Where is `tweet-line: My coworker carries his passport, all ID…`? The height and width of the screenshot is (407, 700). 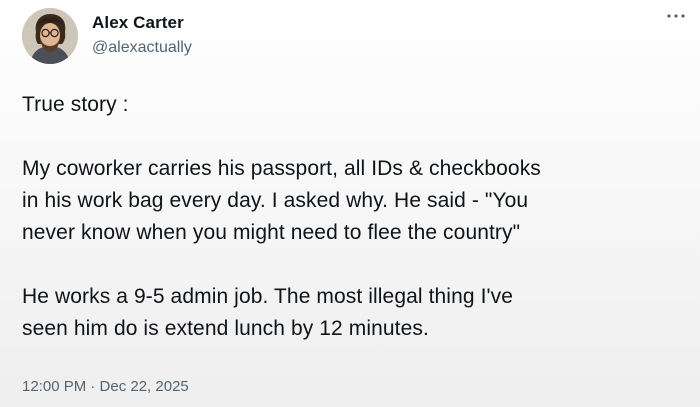
tweet-line: My coworker carries his passport, all ID… is located at coordinates (281, 168).